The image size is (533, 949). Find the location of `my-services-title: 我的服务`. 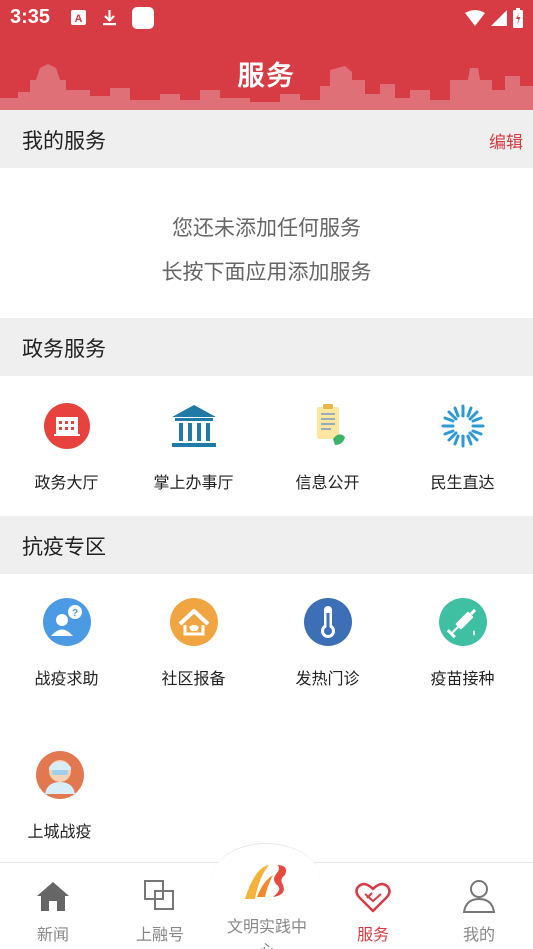

my-services-title: 我的服务 is located at coordinates (64, 141).